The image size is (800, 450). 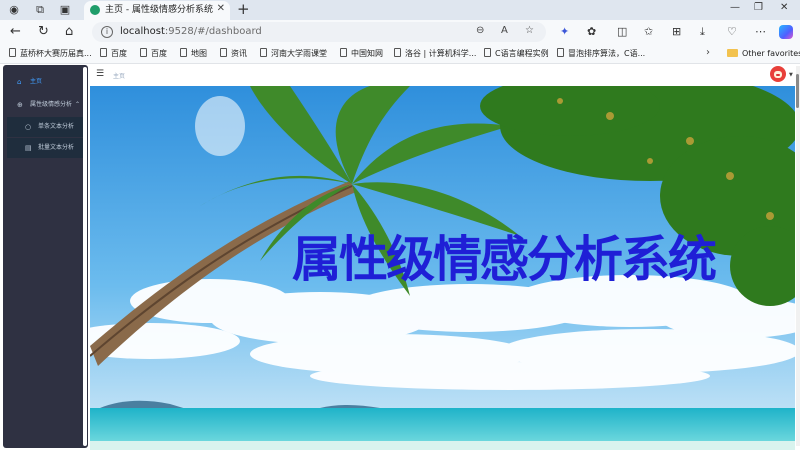 What do you see at coordinates (239, 53) in the screenshot?
I see `bookmark-label: 资讯` at bounding box center [239, 53].